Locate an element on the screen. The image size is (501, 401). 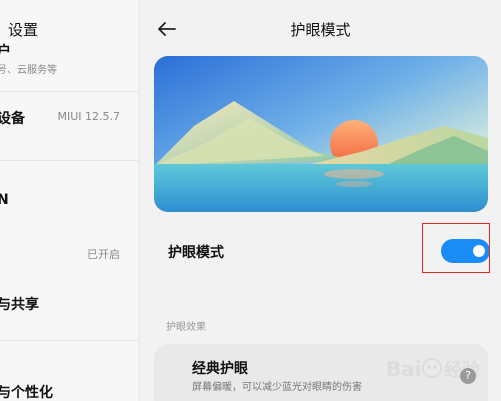
settings-item-label: 与共享 is located at coordinates (19, 305).